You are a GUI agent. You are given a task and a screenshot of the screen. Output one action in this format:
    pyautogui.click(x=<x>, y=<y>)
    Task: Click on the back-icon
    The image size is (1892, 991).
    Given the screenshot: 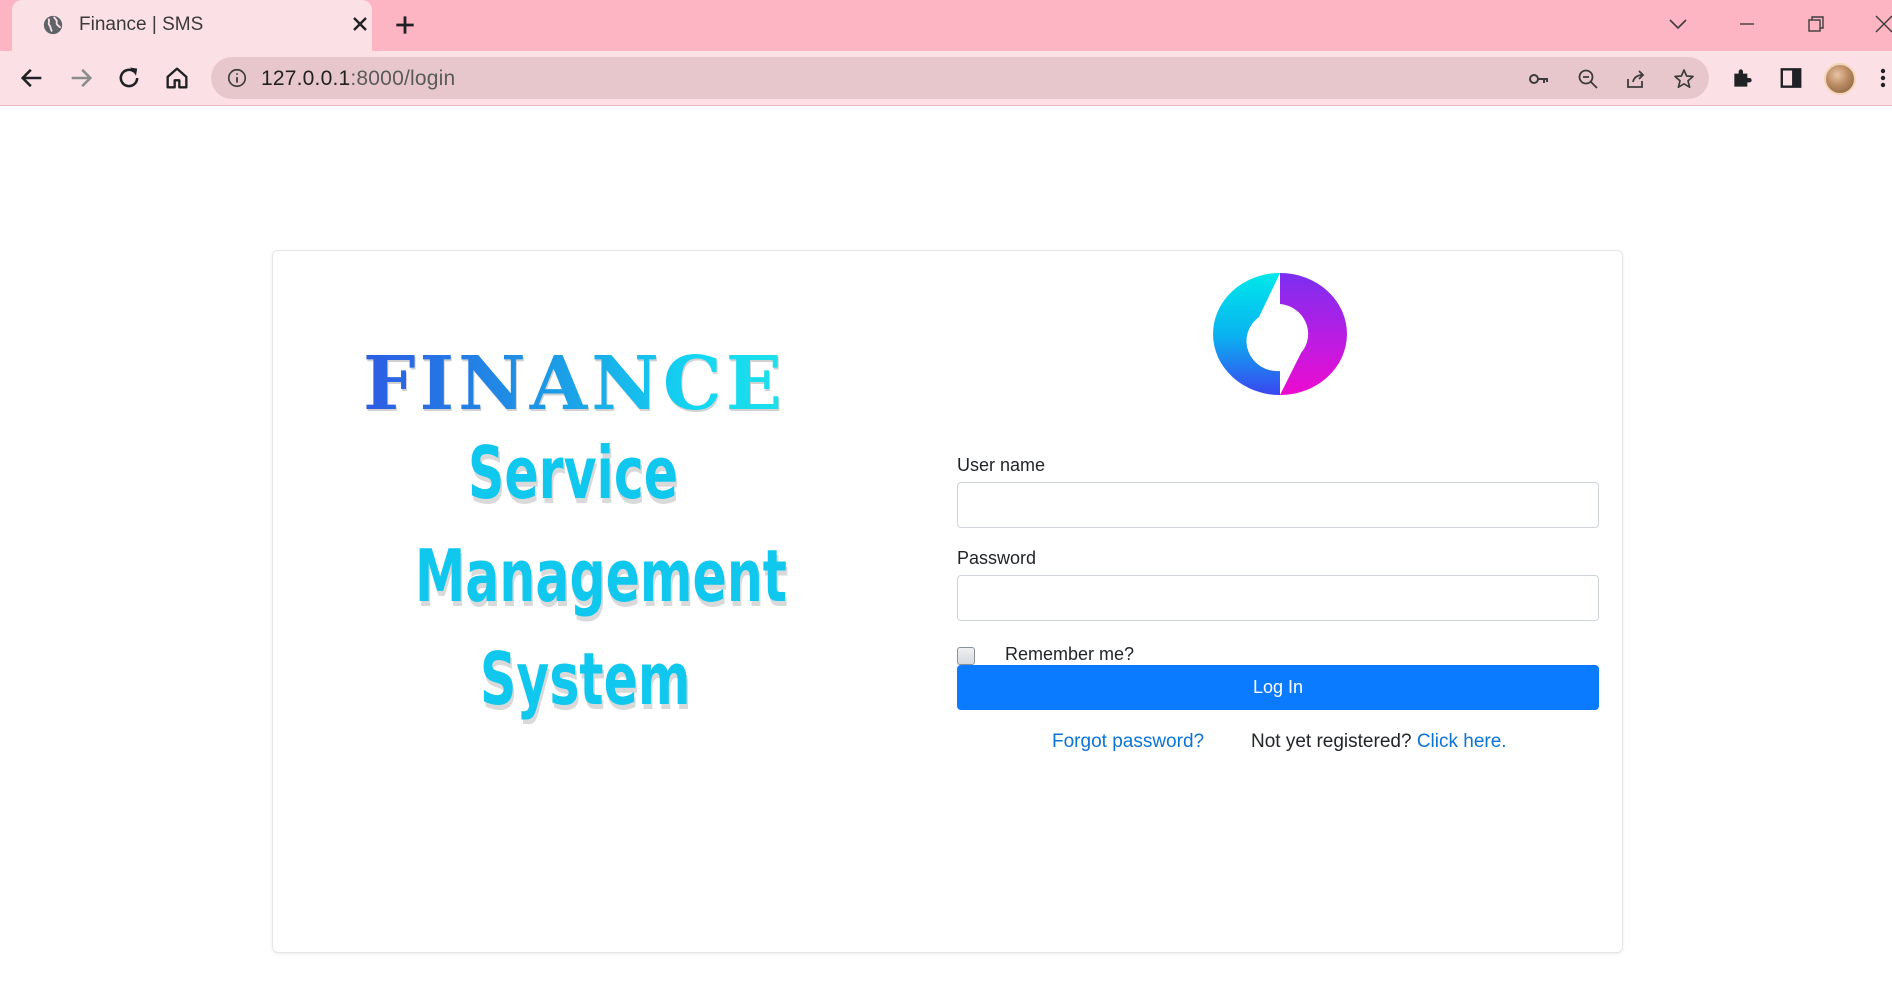 What is the action you would take?
    pyautogui.click(x=32, y=78)
    